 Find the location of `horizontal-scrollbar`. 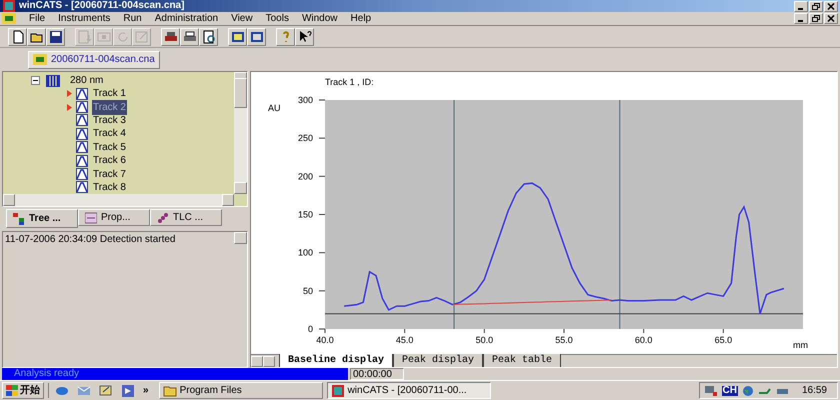

horizontal-scrollbar is located at coordinates (118, 200).